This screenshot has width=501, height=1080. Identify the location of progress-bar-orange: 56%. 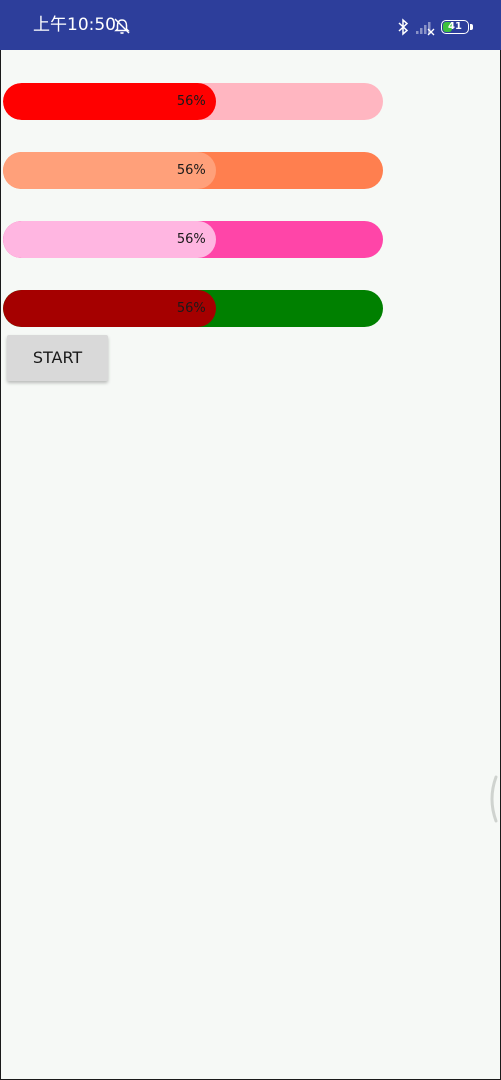
(193, 170).